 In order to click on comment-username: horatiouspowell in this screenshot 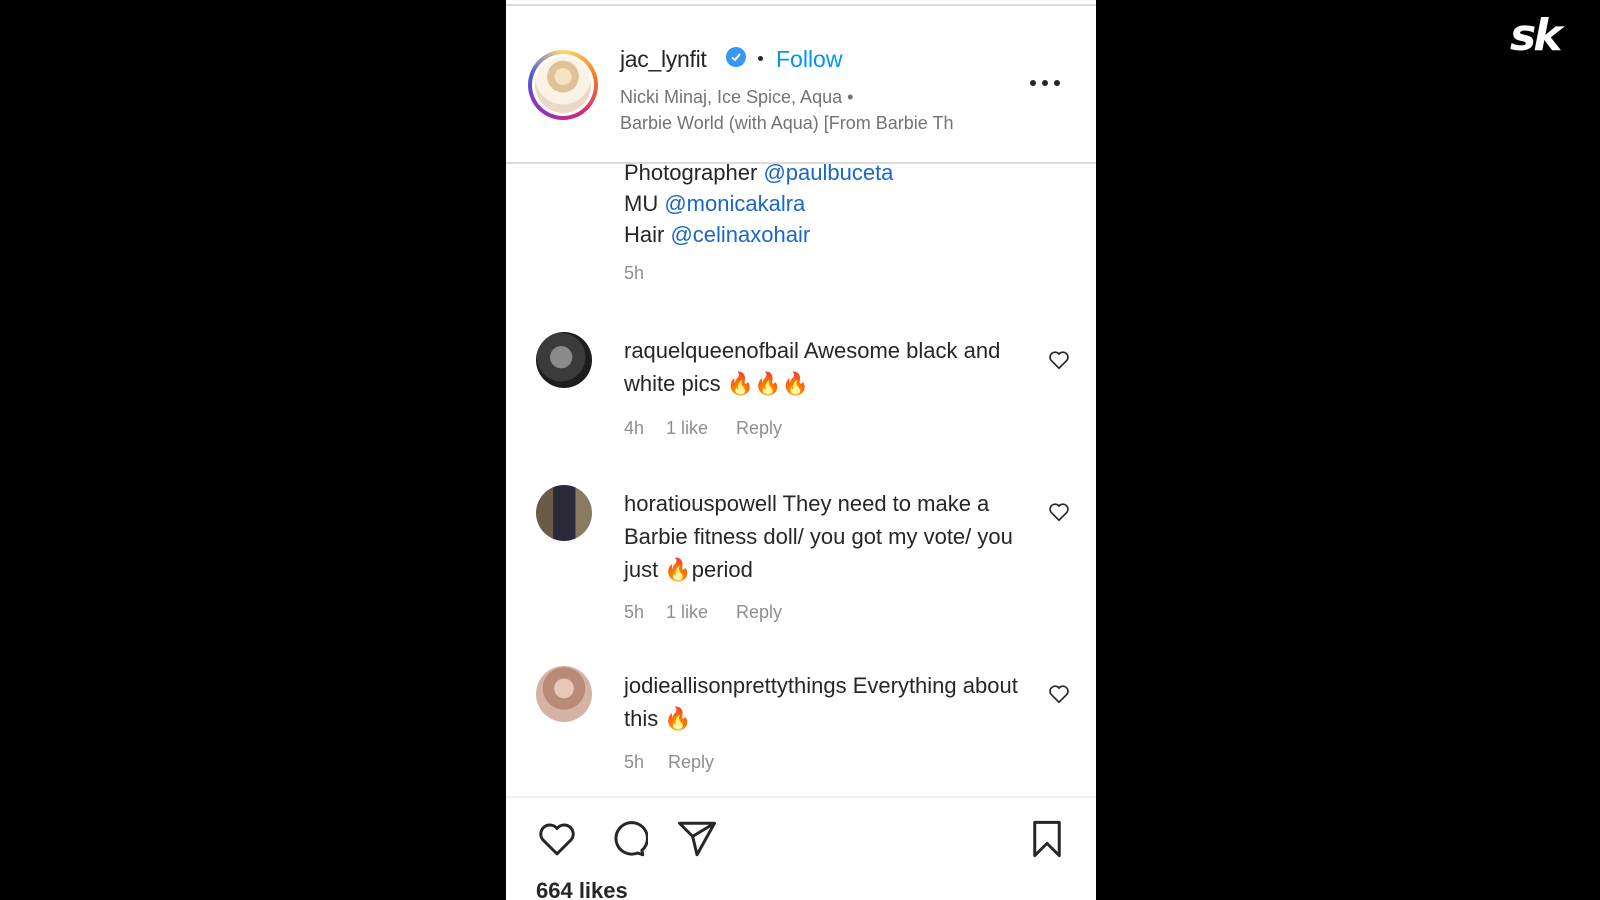, I will do `click(700, 503)`.